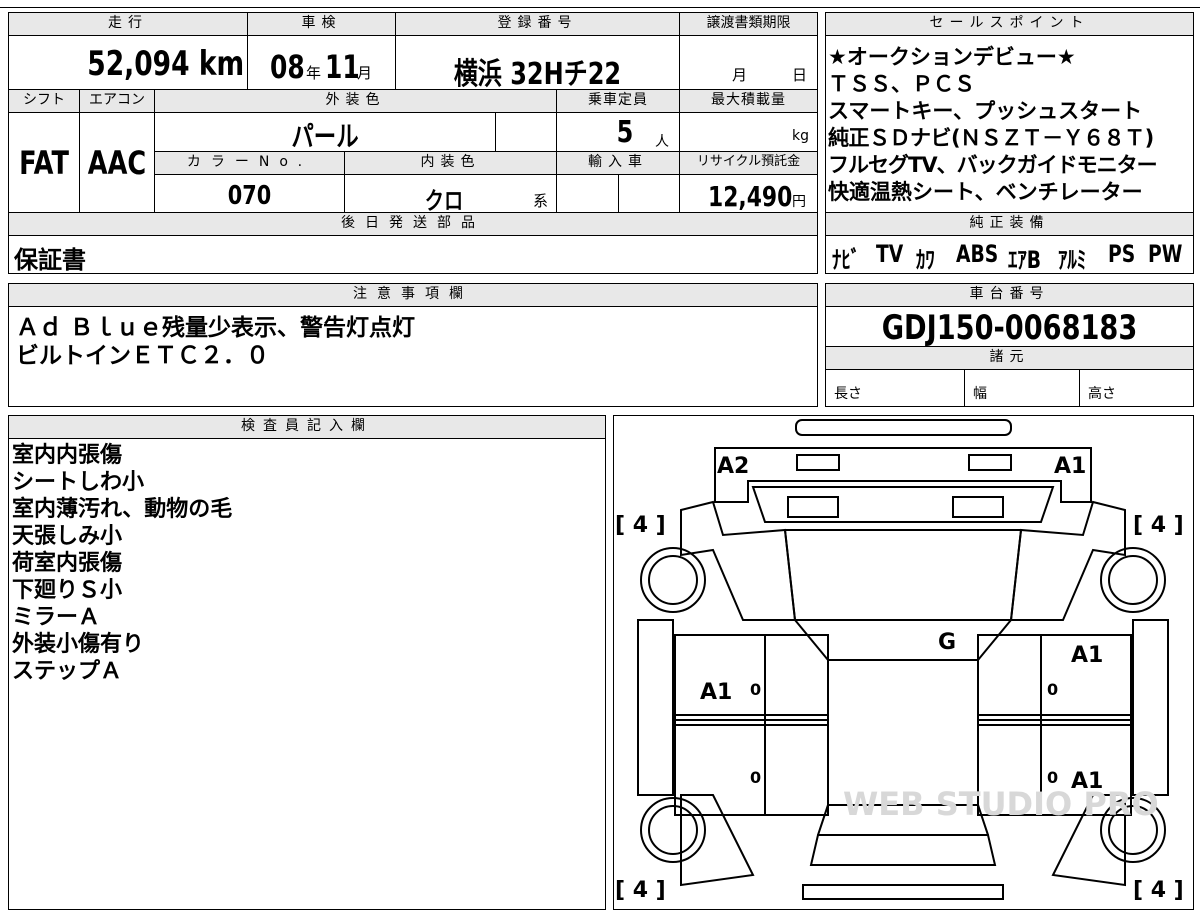  Describe the element at coordinates (640, 889) in the screenshot. I see `tire-rl-label: [ 4 ]` at that location.